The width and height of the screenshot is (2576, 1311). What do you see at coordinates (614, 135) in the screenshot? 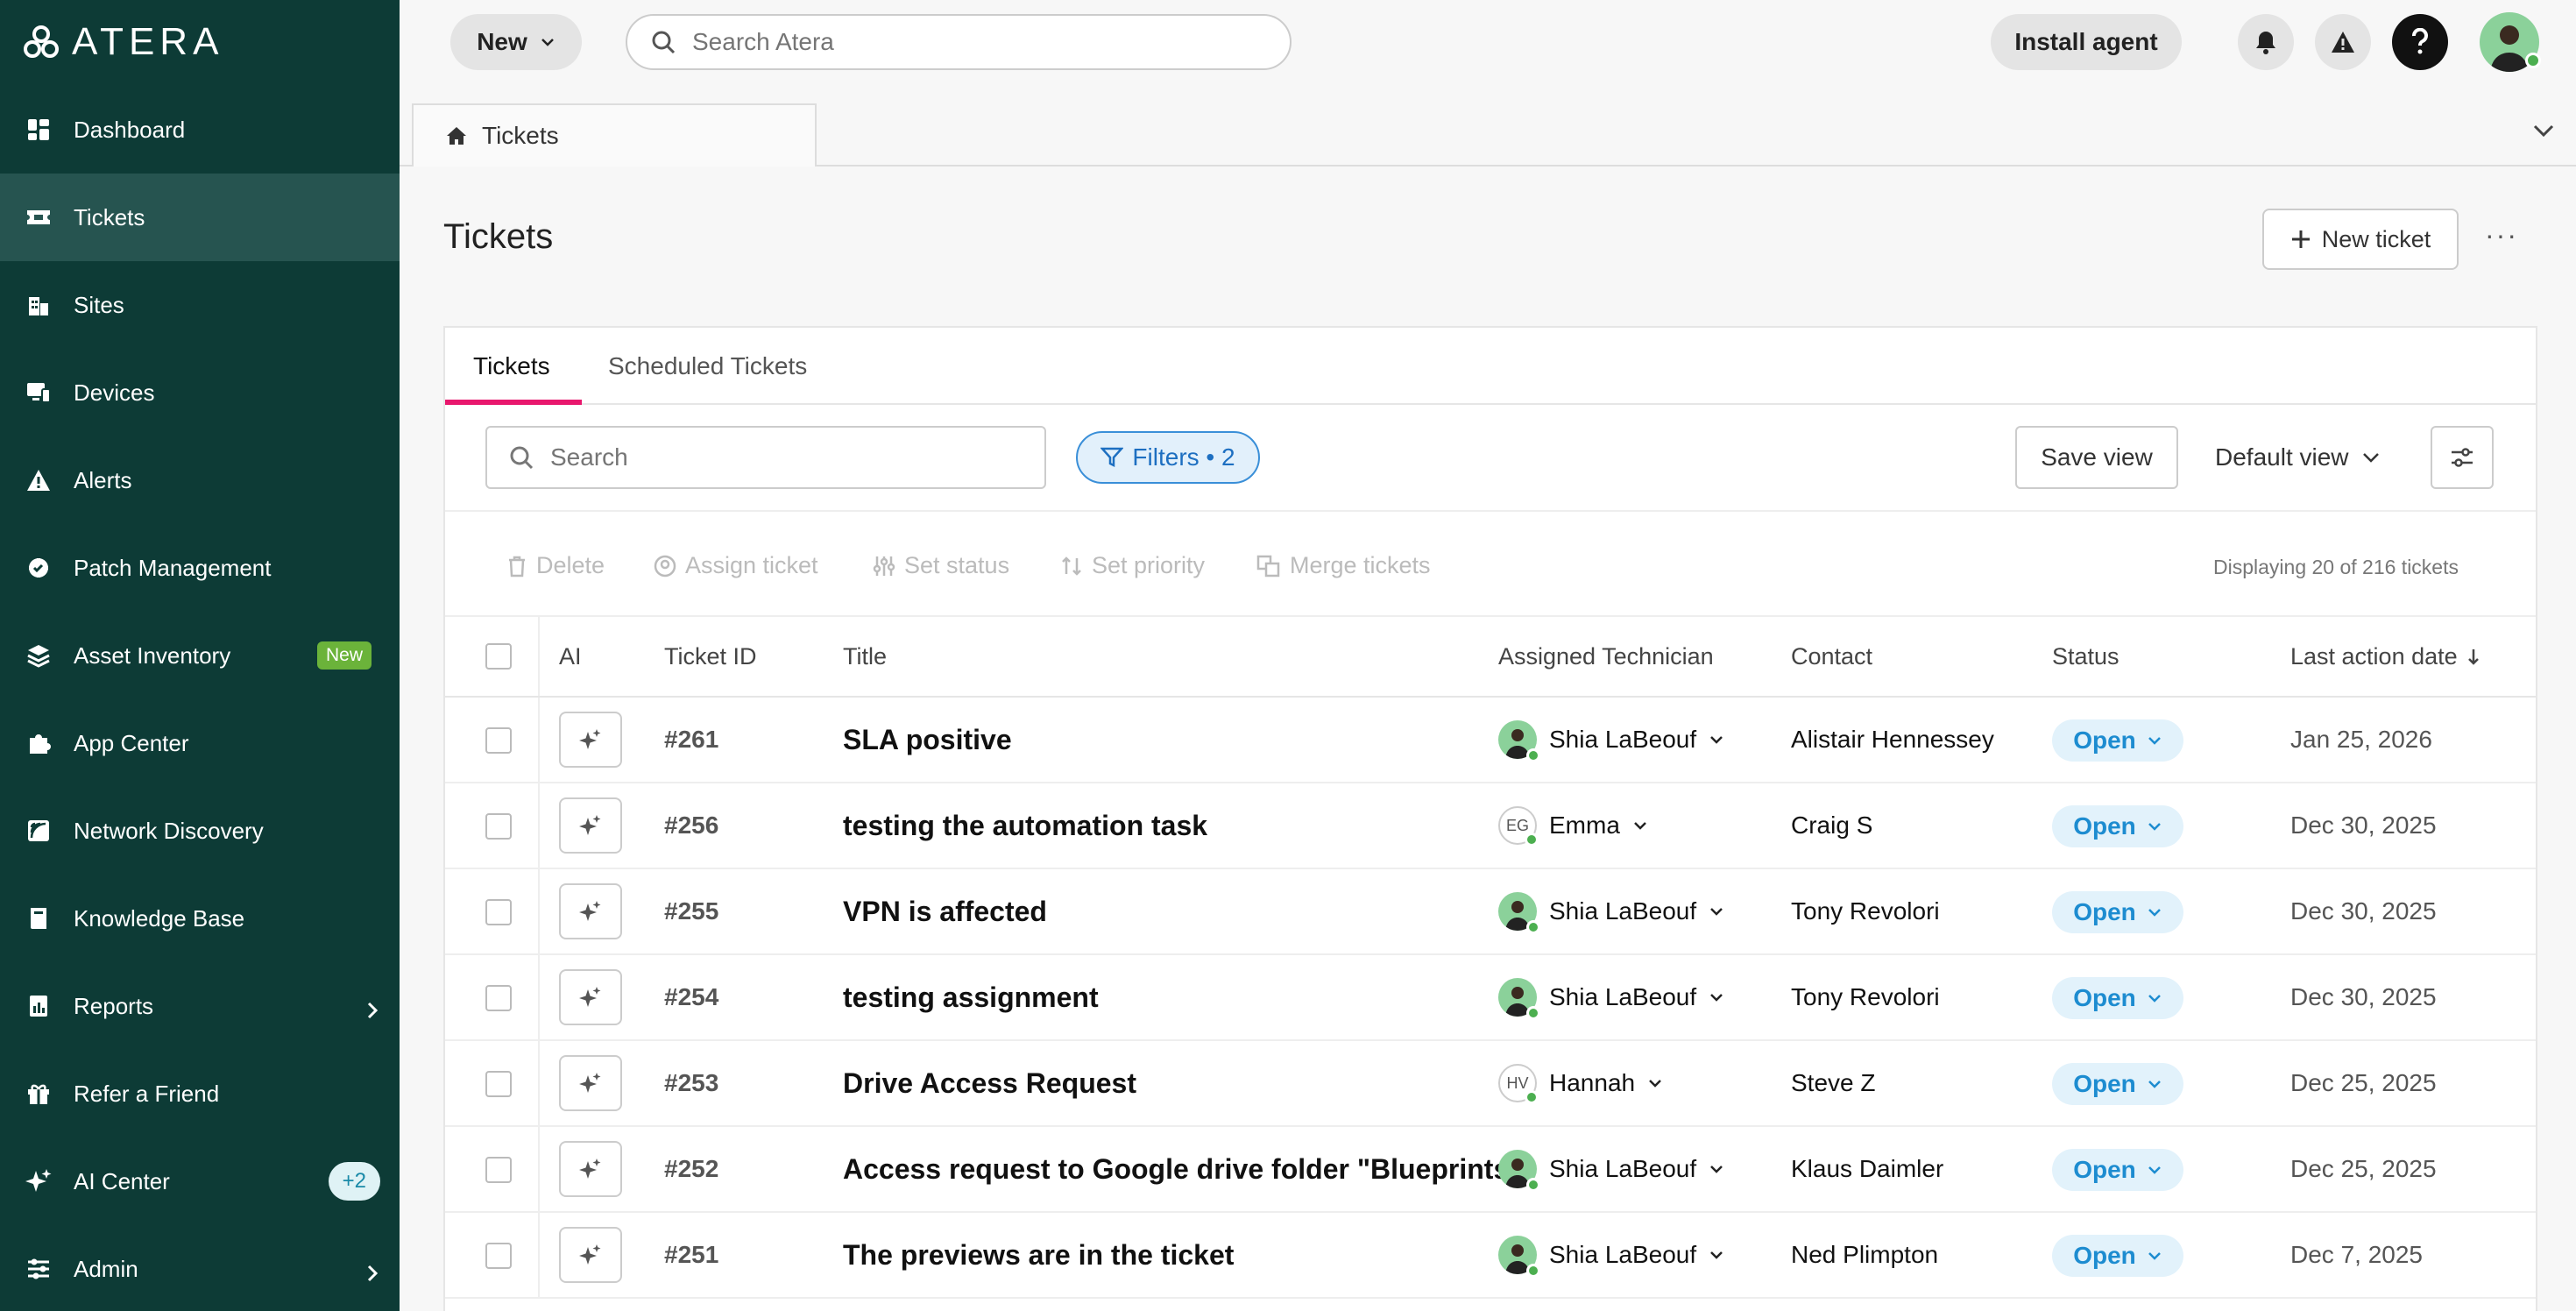
I see `page-tab-tickets: Tickets` at bounding box center [614, 135].